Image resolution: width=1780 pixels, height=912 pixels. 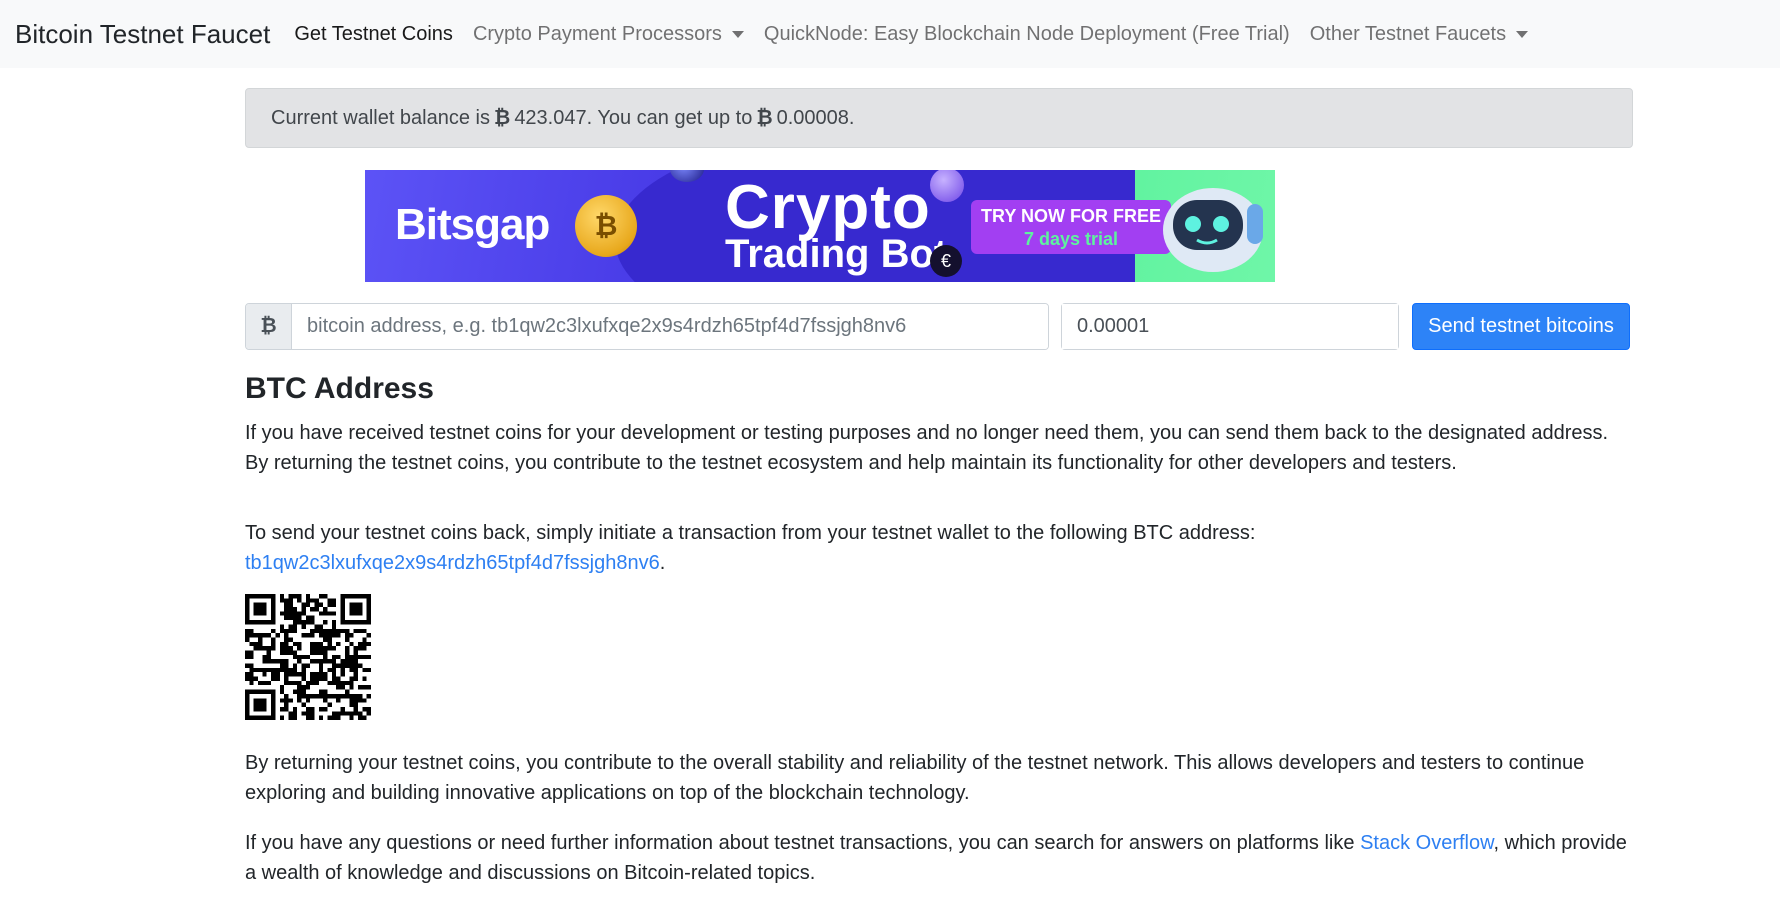 What do you see at coordinates (836, 254) in the screenshot?
I see `banner-subheadline: Trading Bot` at bounding box center [836, 254].